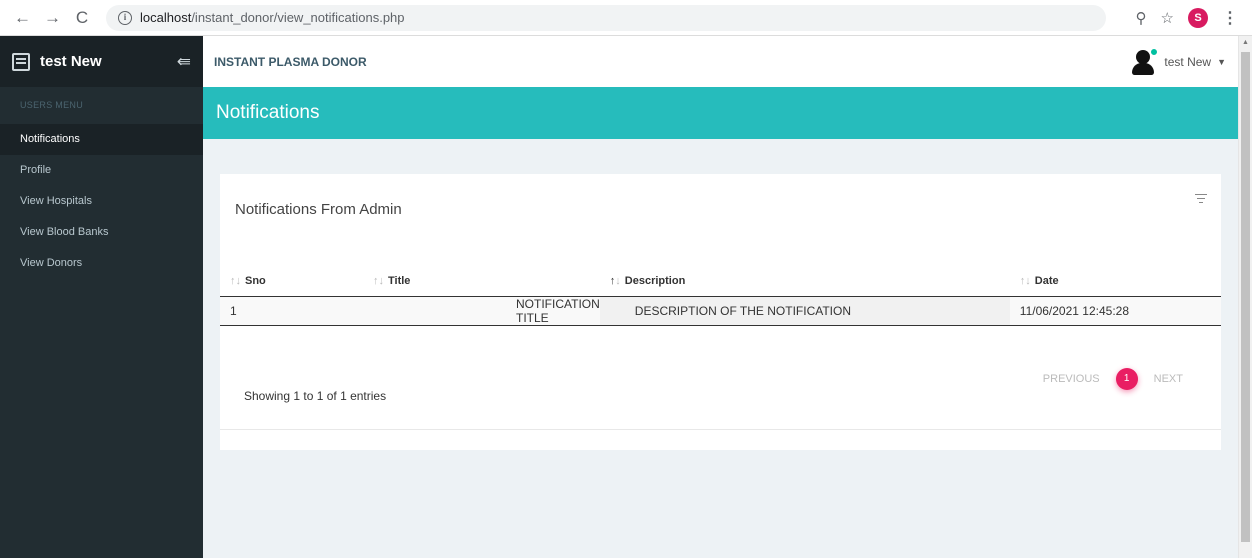 The height and width of the screenshot is (558, 1252). Describe the element at coordinates (101, 139) in the screenshot. I see `sidebar-item-notifications: Notifications` at that location.